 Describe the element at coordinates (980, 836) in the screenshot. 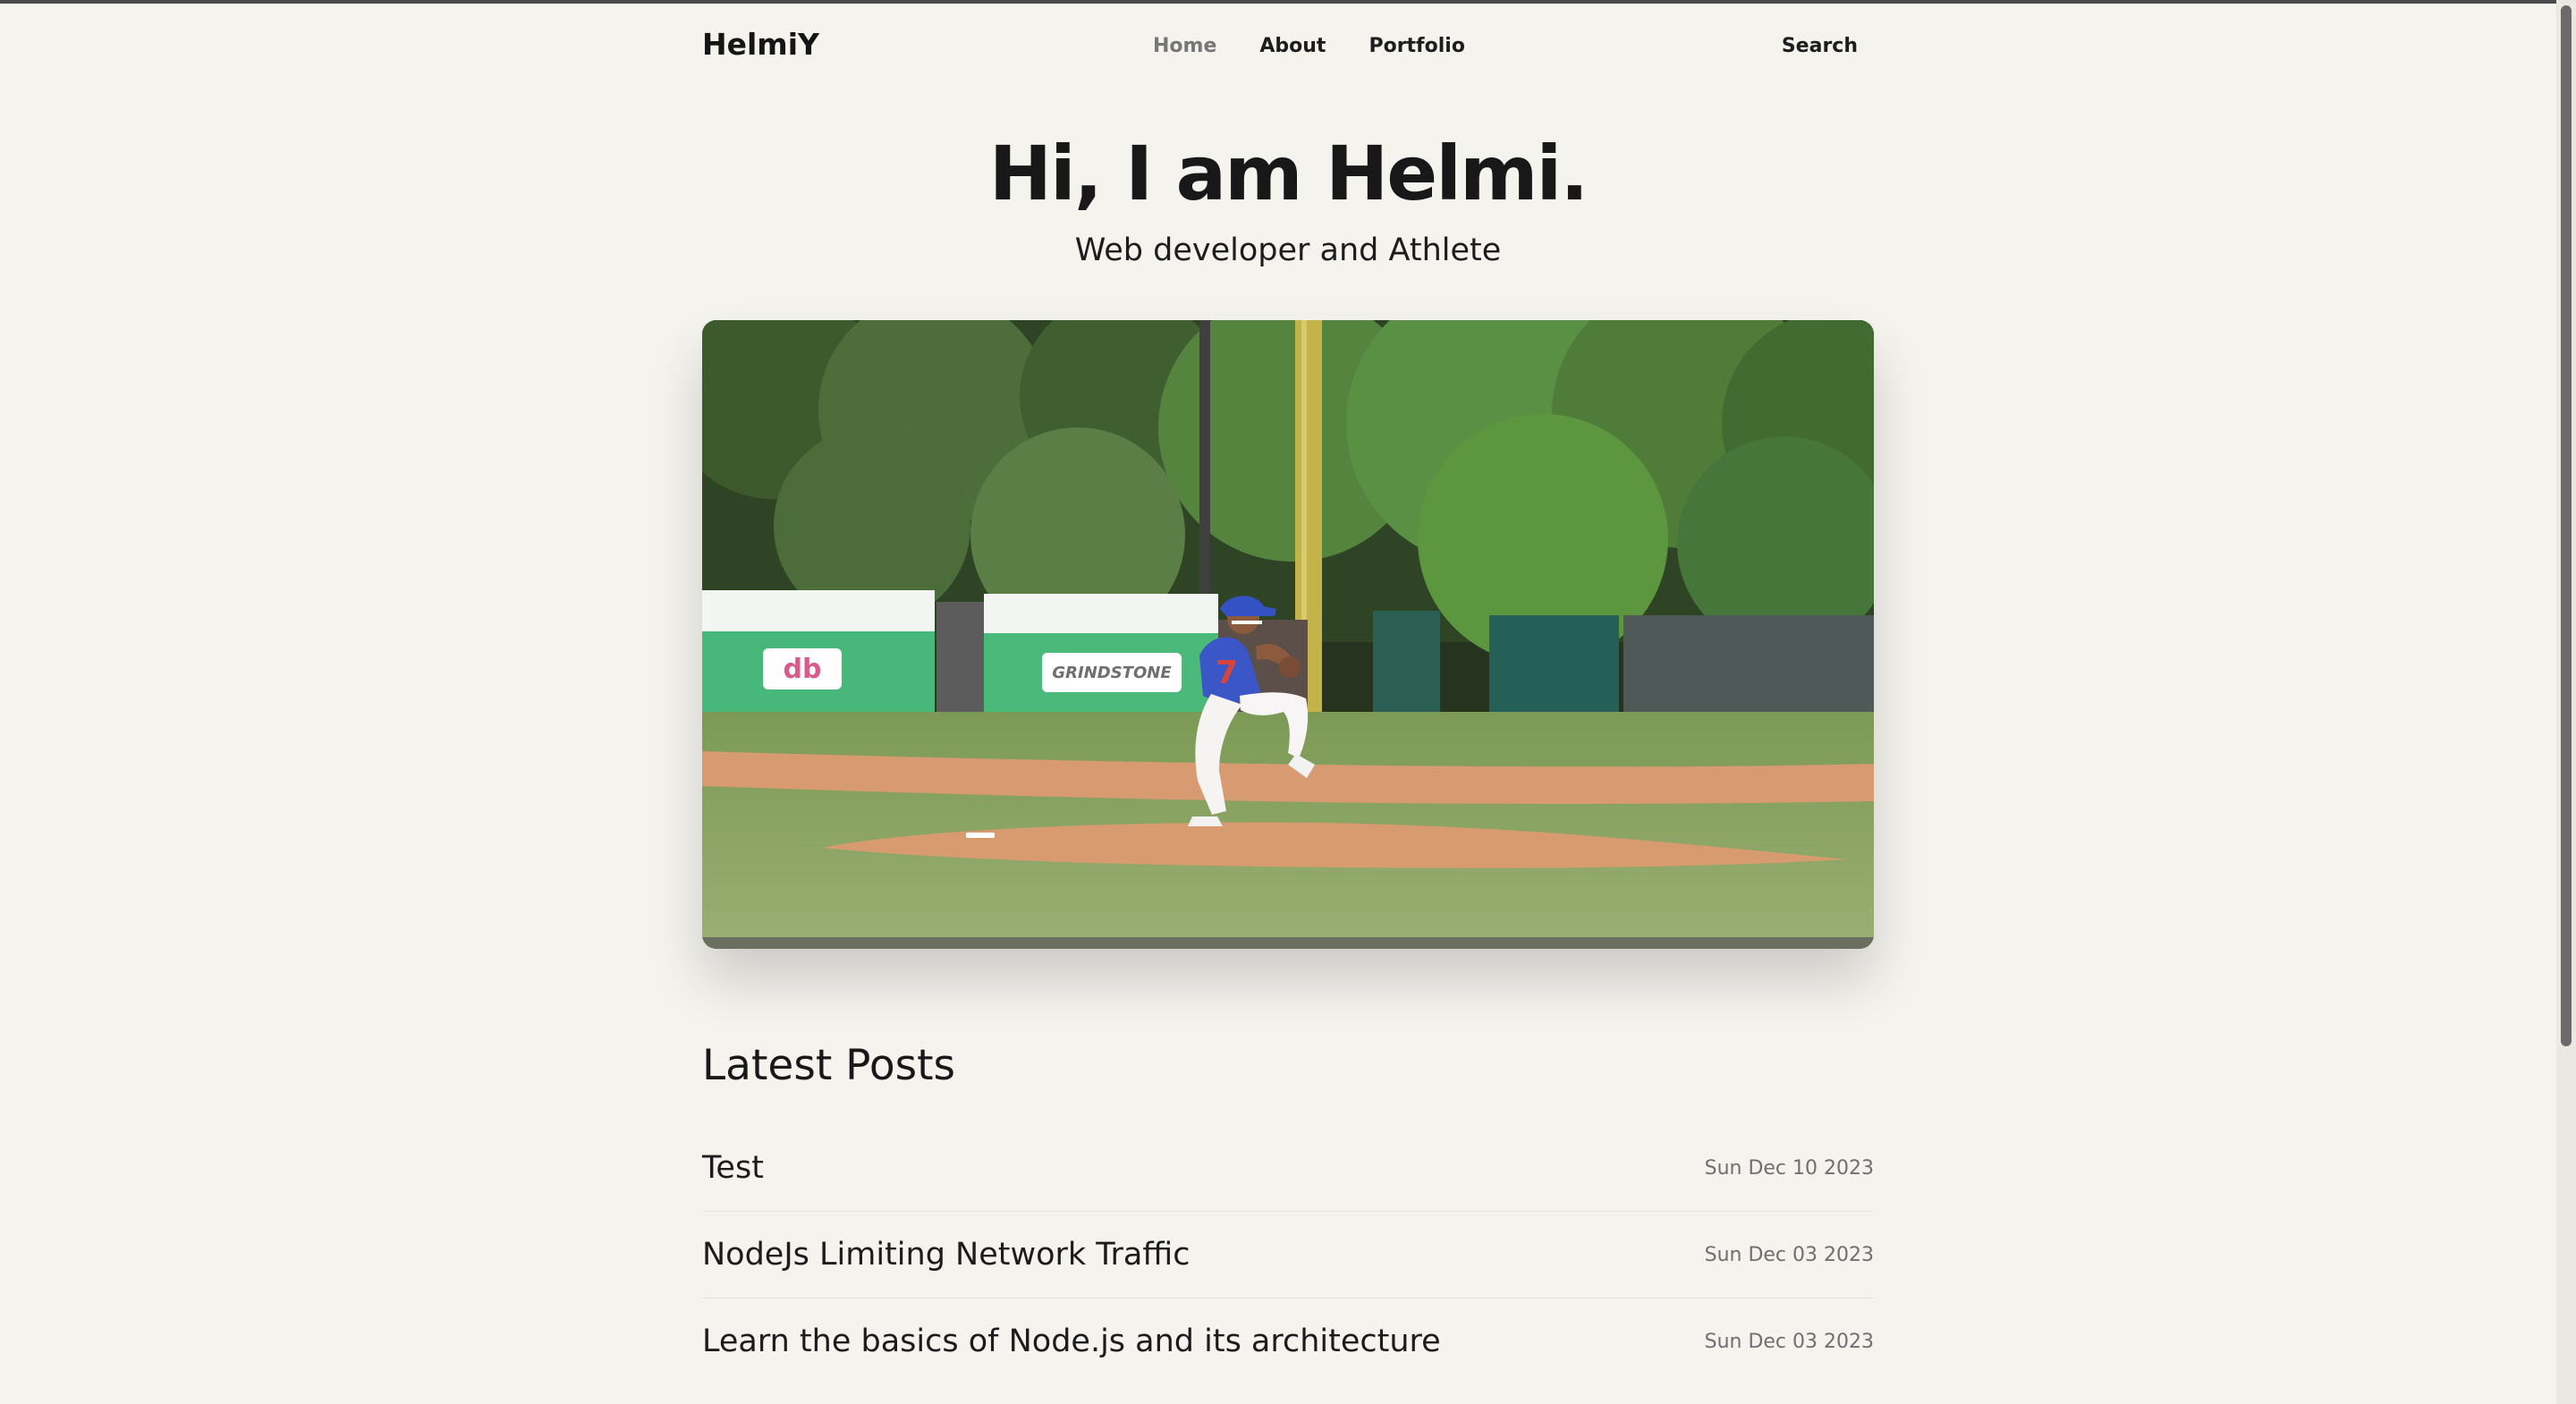

I see `rosin-bag` at that location.